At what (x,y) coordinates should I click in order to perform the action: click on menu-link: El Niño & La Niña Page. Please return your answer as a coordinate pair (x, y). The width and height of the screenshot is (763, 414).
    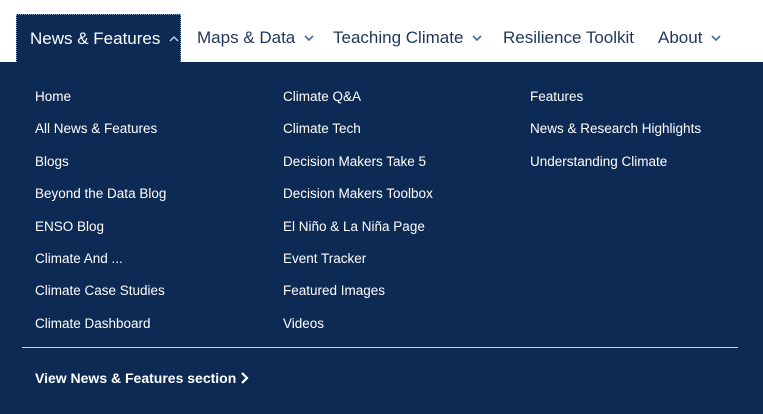
    Looking at the image, I should click on (358, 233).